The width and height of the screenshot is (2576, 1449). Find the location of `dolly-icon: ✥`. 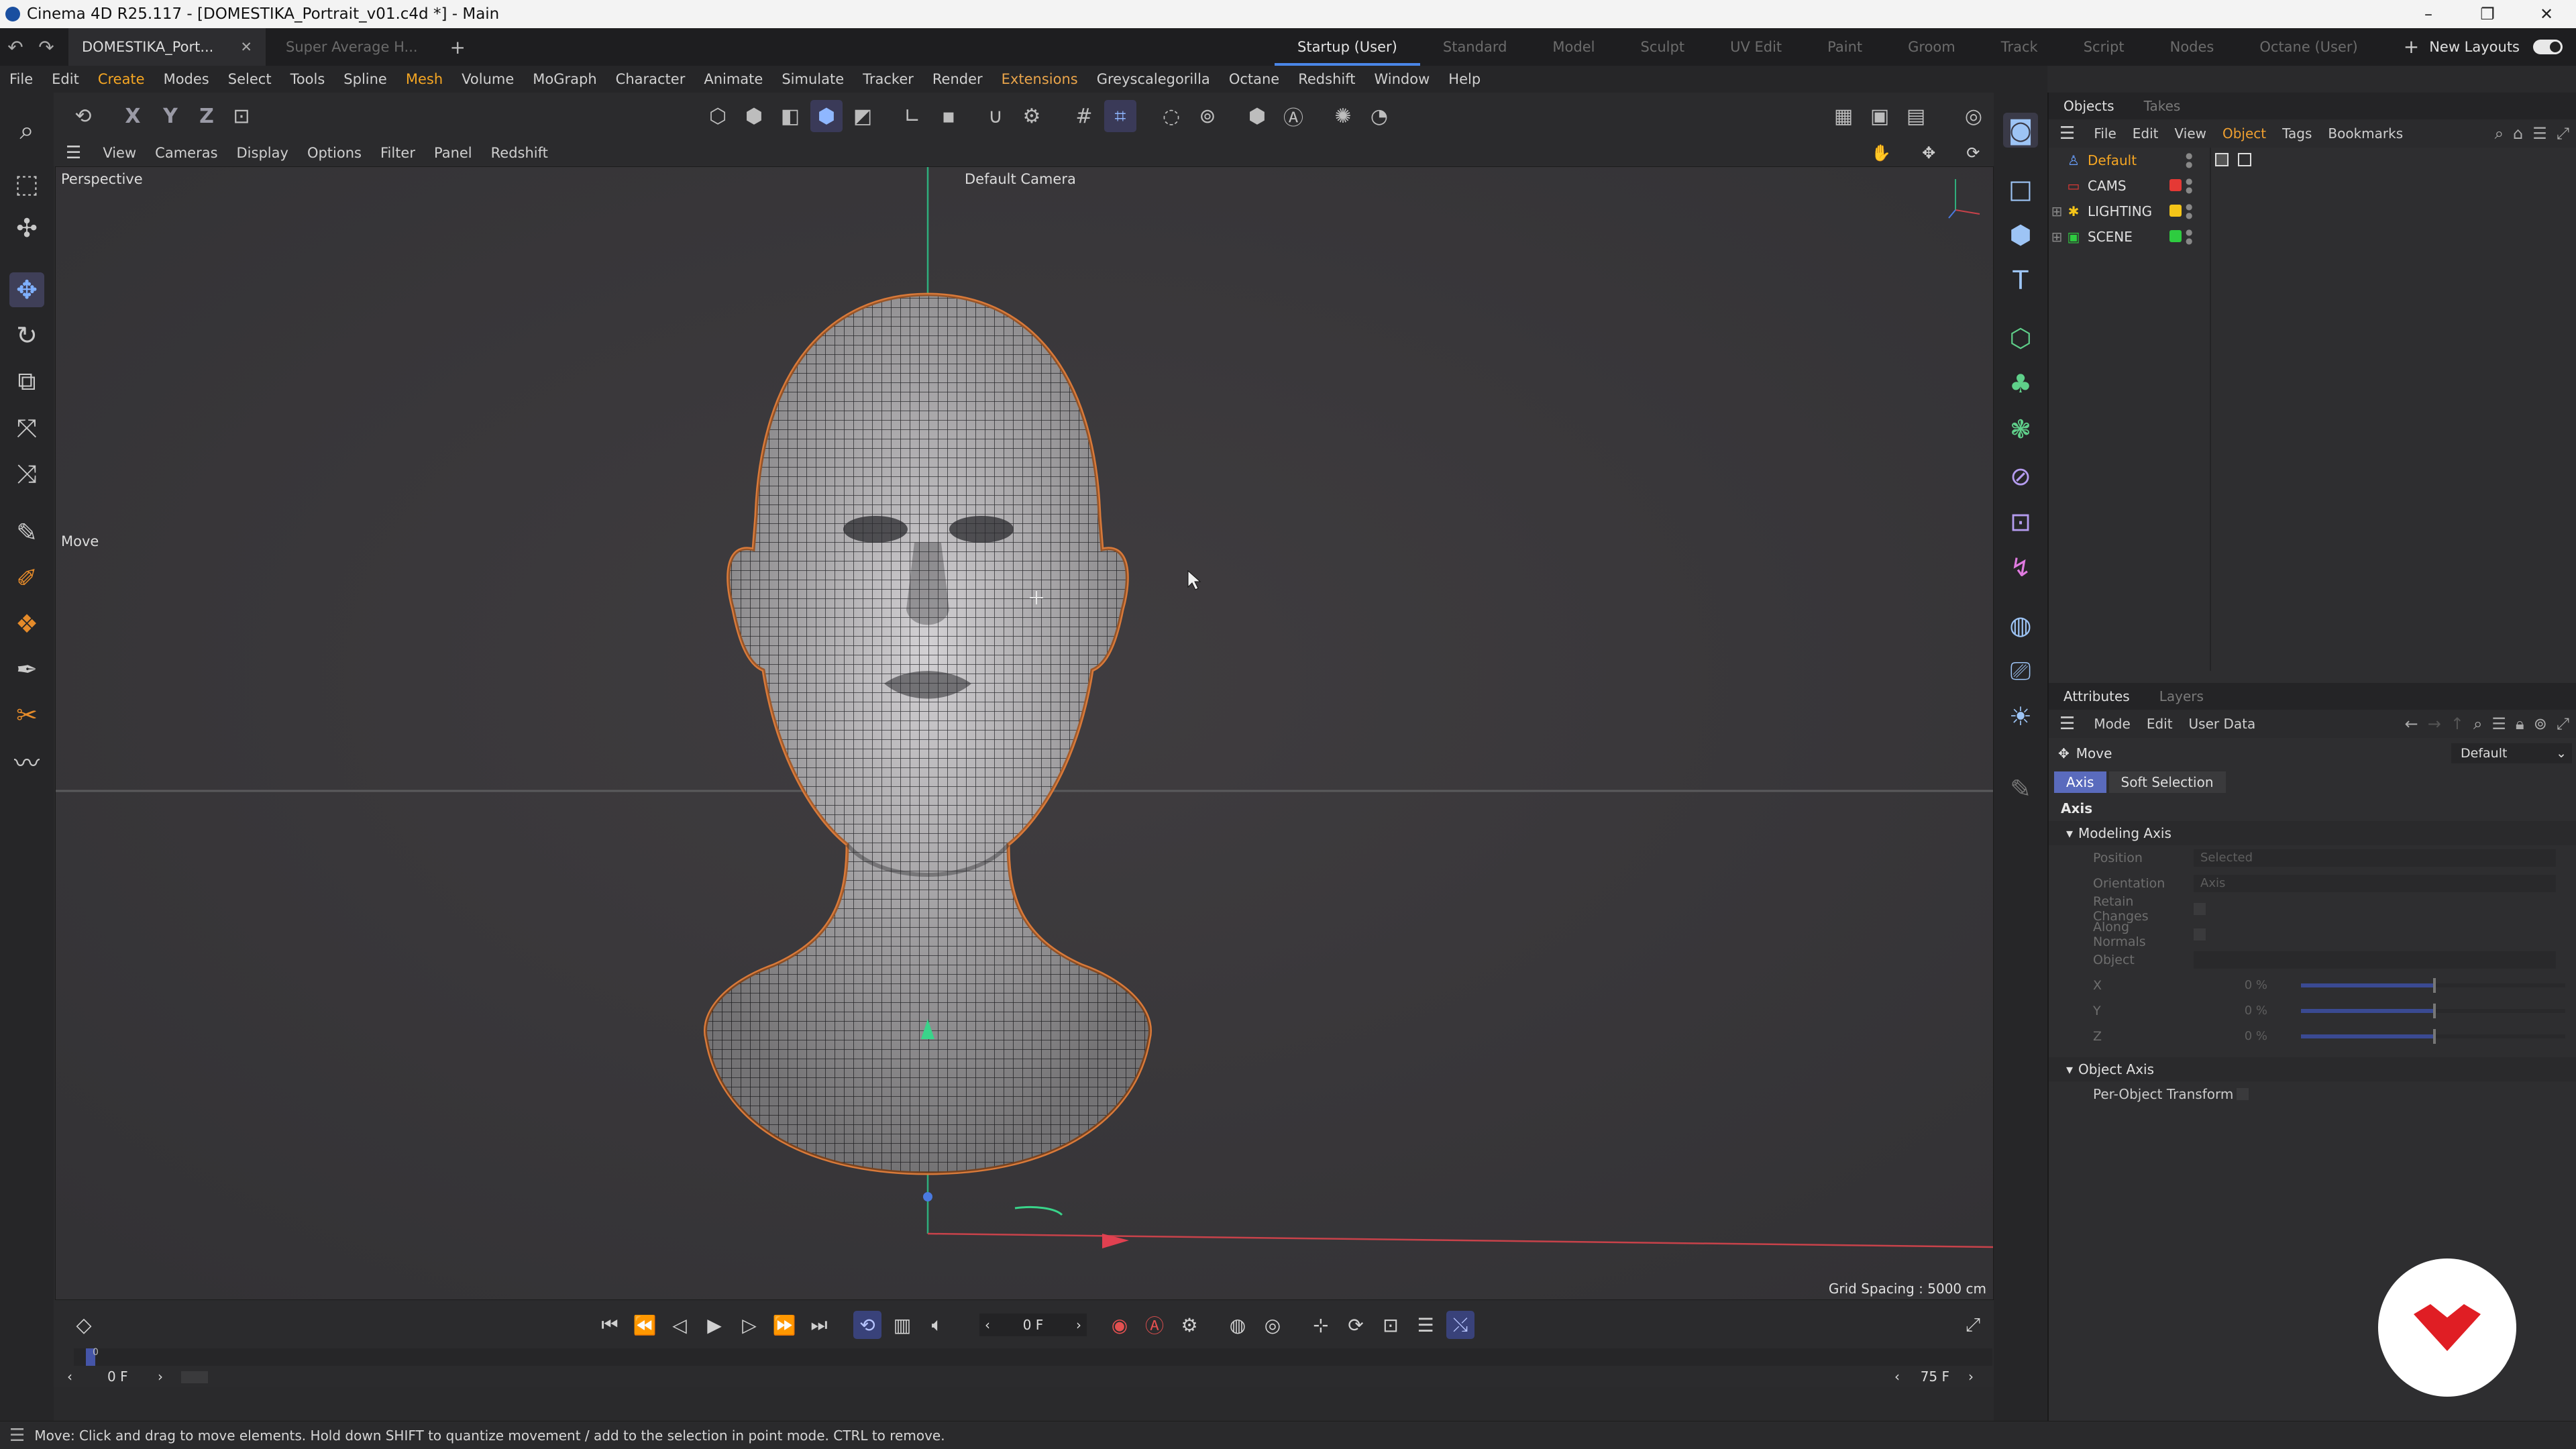

dolly-icon: ✥ is located at coordinates (1929, 153).